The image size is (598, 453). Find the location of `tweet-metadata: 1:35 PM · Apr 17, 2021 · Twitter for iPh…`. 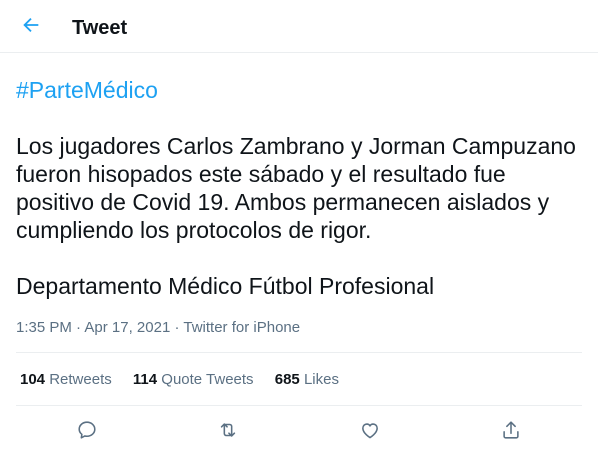

tweet-metadata: 1:35 PM · Apr 17, 2021 · Twitter for iPh… is located at coordinates (158, 328).